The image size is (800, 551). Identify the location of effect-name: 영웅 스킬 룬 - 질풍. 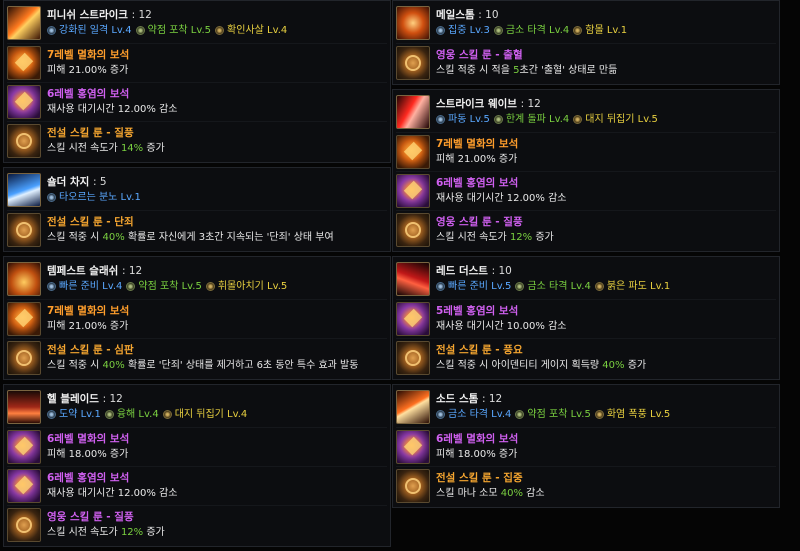
(479, 222).